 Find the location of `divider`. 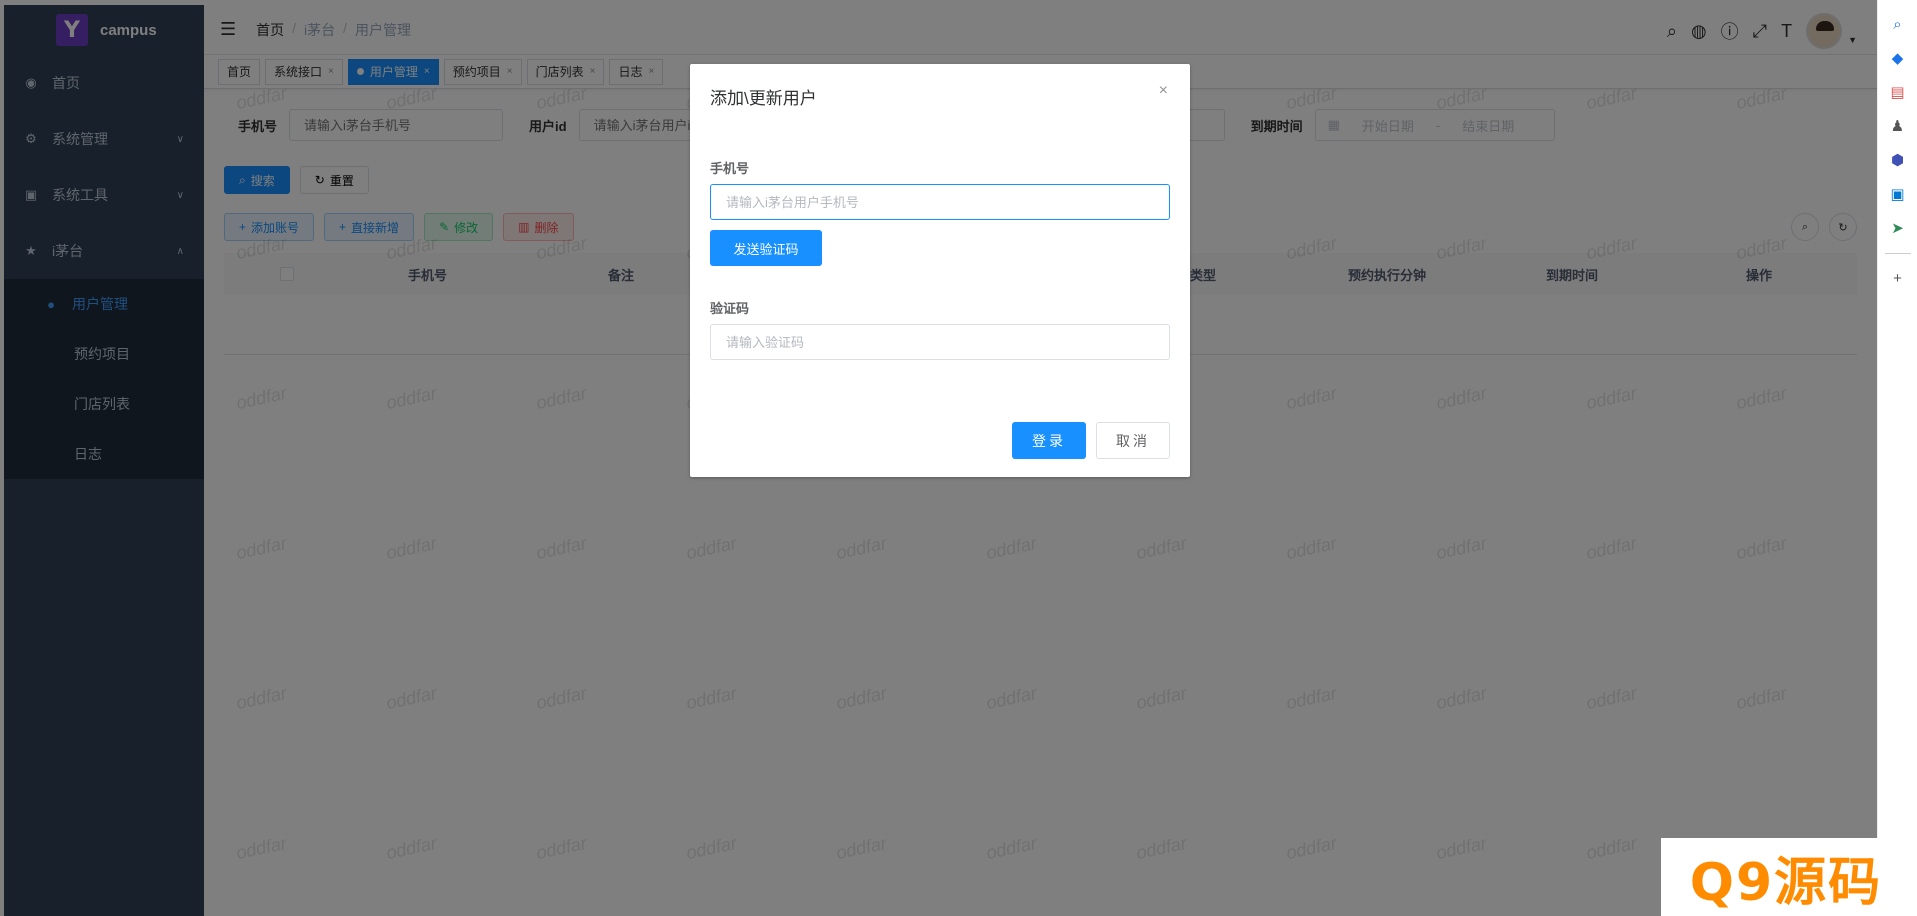

divider is located at coordinates (1897, 253).